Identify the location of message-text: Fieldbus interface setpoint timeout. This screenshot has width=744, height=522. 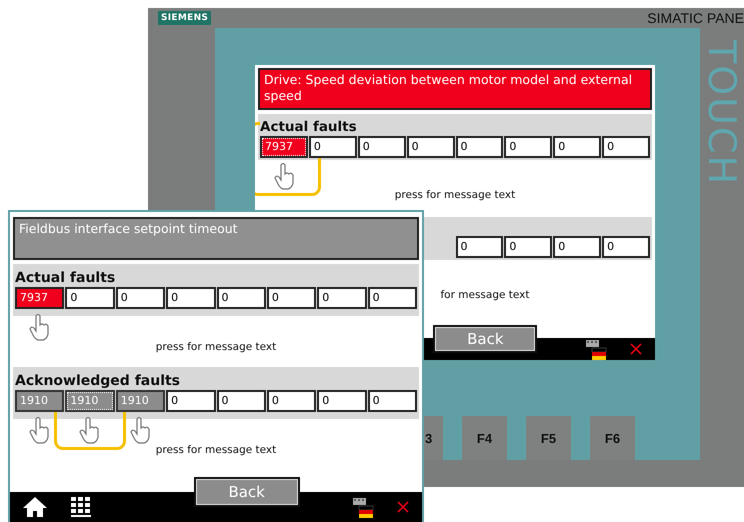
(216, 238).